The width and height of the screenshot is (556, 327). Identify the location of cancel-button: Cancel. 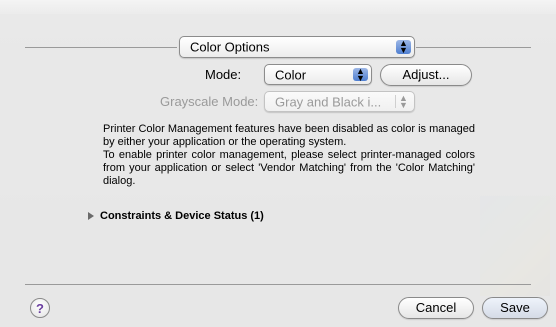
(436, 308).